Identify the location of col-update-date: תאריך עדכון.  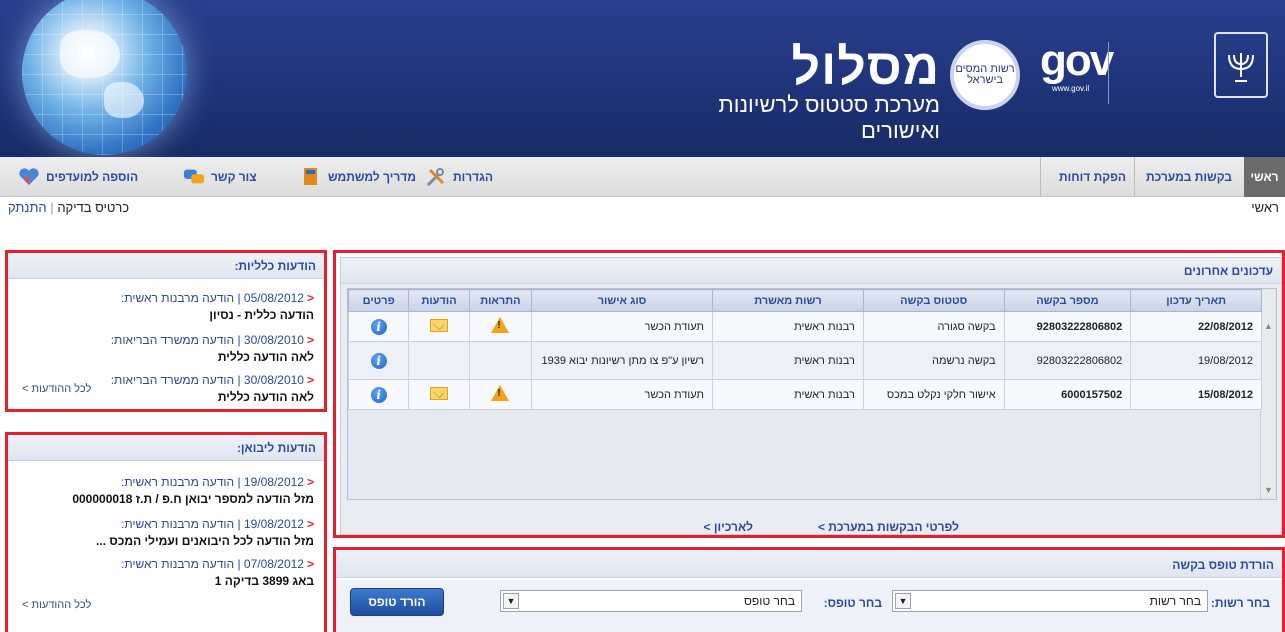
(1196, 300).